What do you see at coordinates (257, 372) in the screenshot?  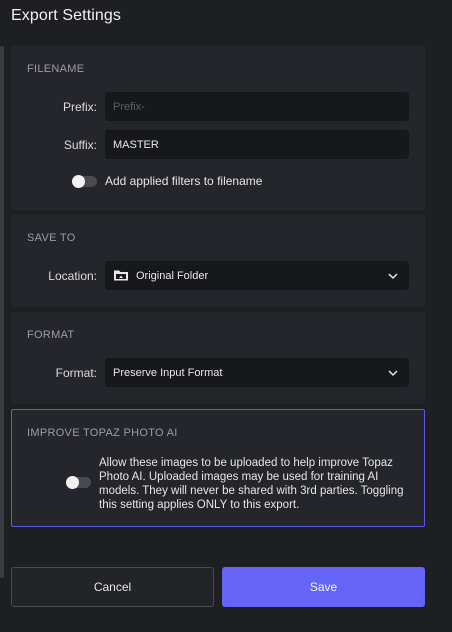 I see `format-select: Preserve Input Format` at bounding box center [257, 372].